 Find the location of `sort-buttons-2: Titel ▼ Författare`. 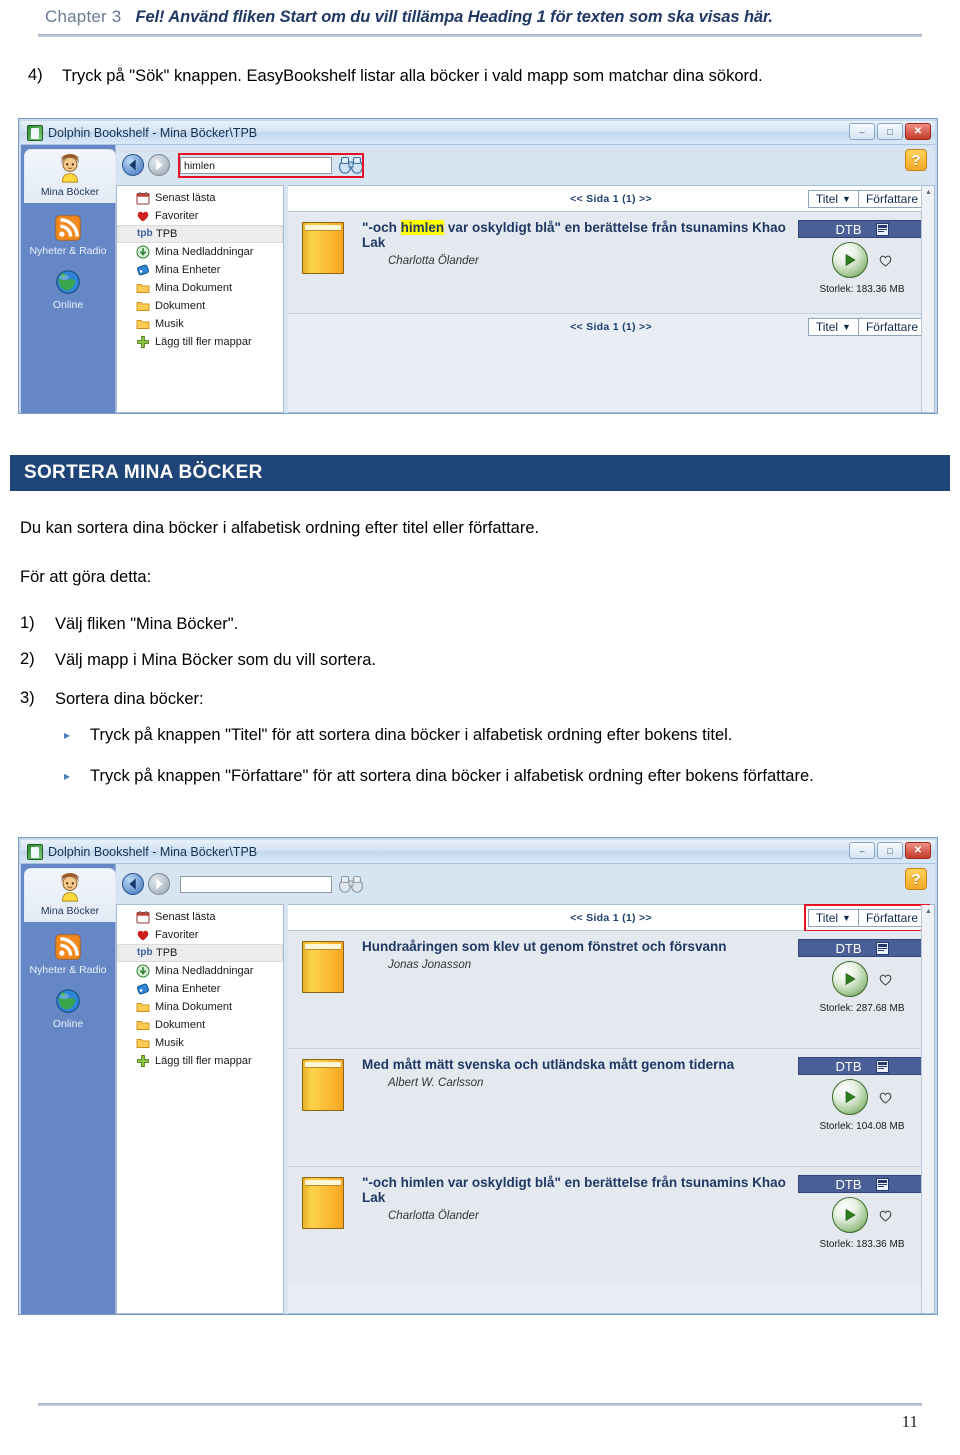

sort-buttons-2: Titel ▼ Författare is located at coordinates (866, 917).